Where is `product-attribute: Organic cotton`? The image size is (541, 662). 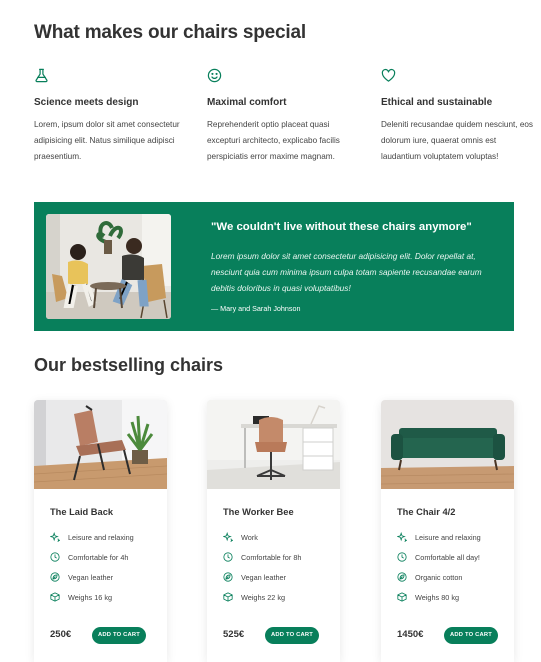
product-attribute: Organic cotton is located at coordinates (429, 577).